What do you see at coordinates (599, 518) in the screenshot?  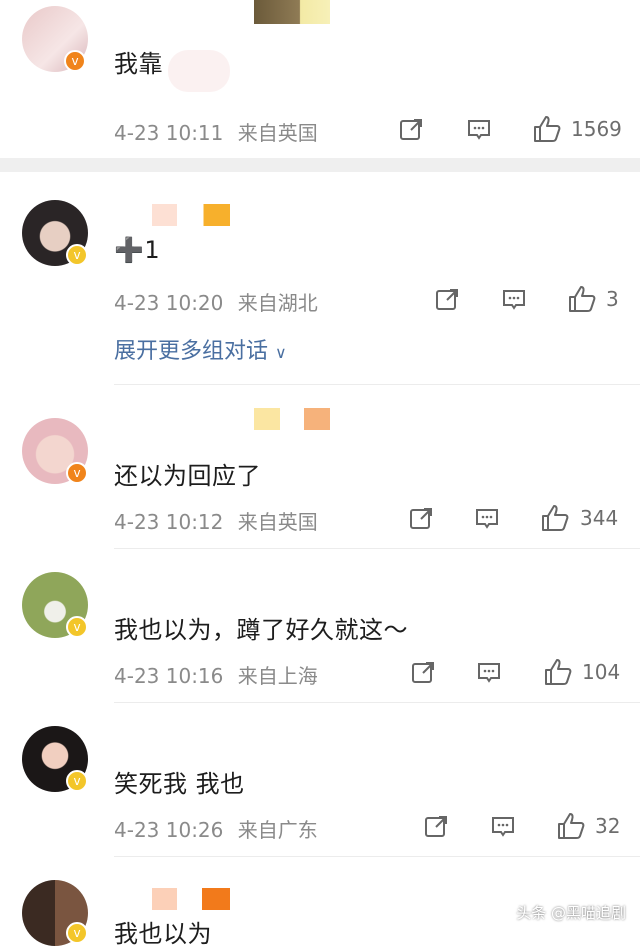 I see `like-count: 344` at bounding box center [599, 518].